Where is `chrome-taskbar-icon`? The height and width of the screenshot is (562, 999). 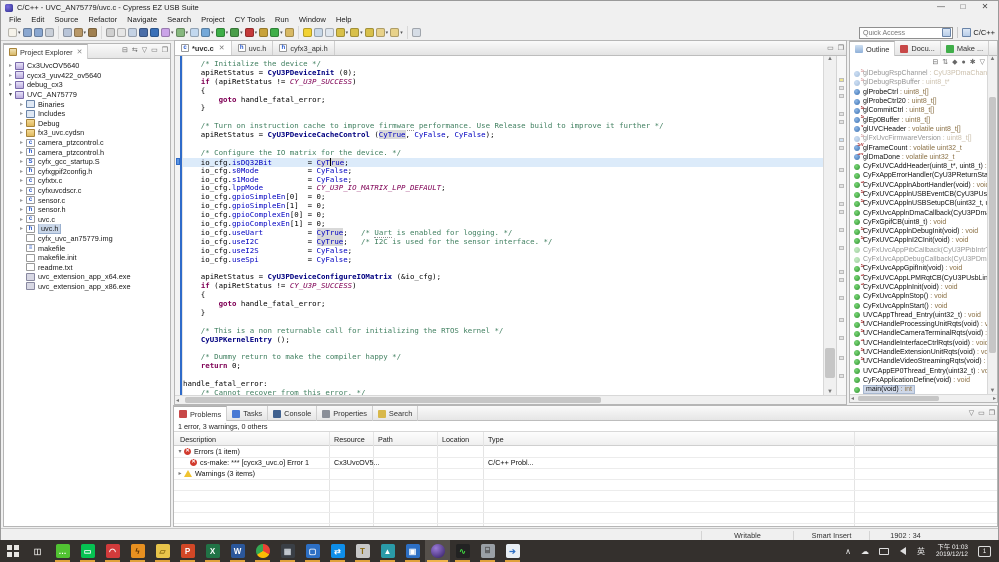 chrome-taskbar-icon is located at coordinates (262, 551).